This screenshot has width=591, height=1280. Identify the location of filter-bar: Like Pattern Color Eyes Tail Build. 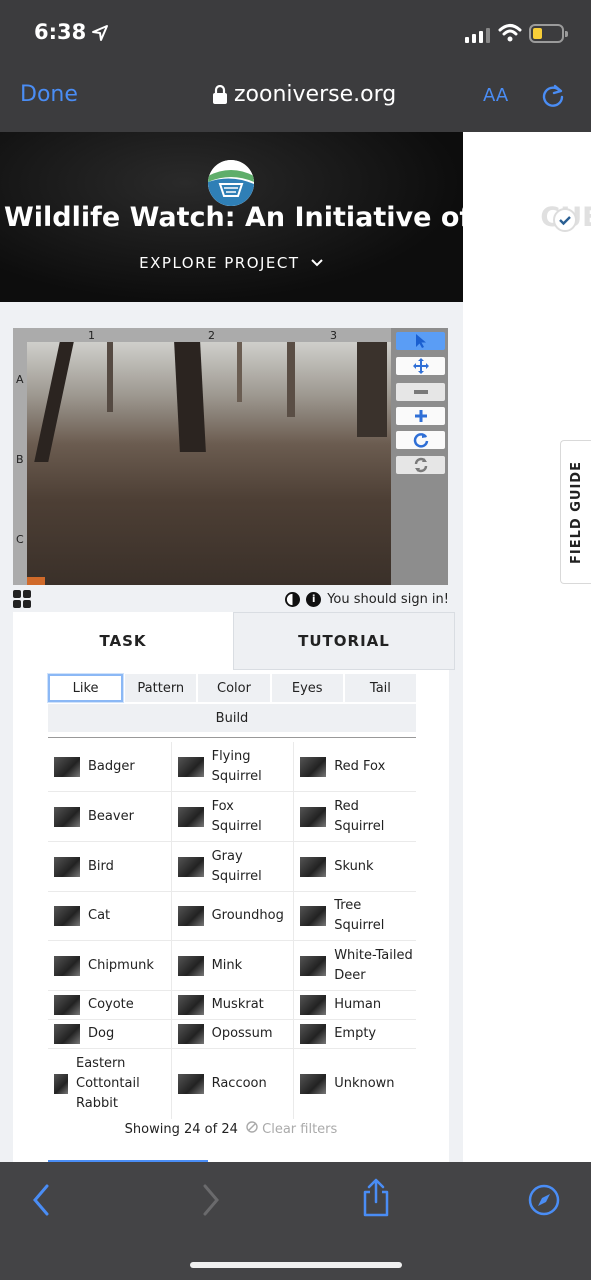
(232, 706).